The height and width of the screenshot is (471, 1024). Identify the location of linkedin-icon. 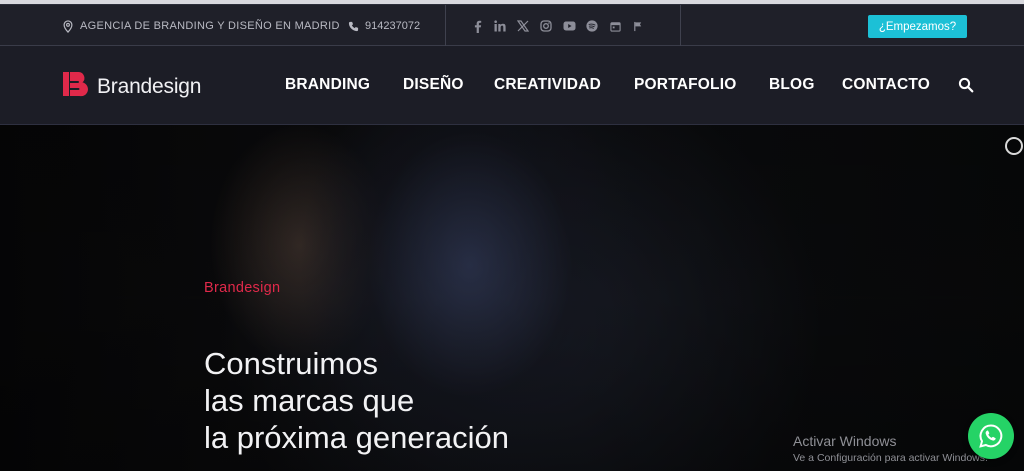
(500, 26).